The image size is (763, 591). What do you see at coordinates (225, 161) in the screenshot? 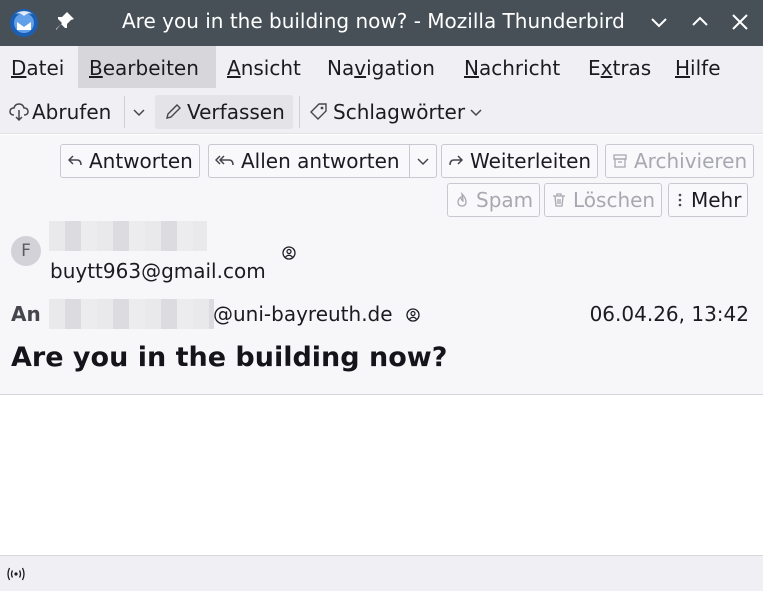
I see `reply-all-icon` at bounding box center [225, 161].